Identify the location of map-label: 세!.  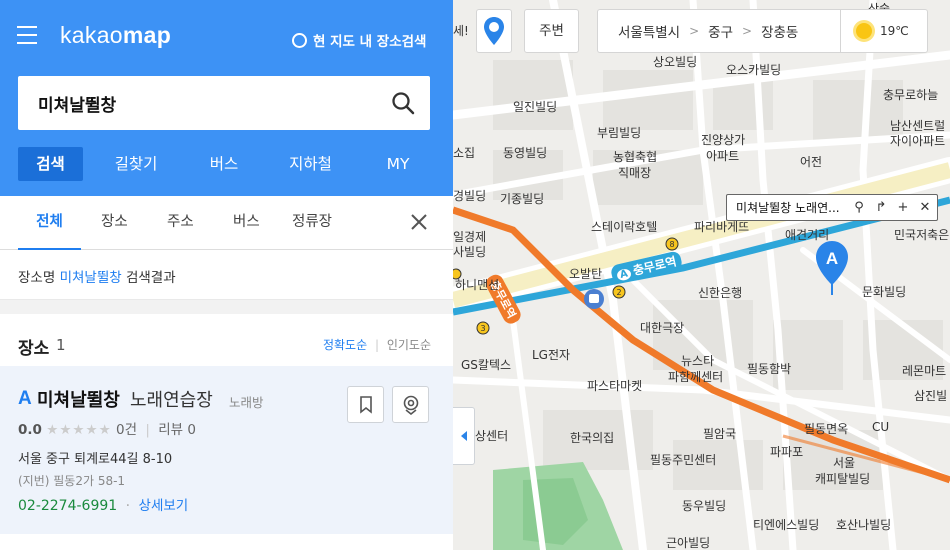
(461, 30).